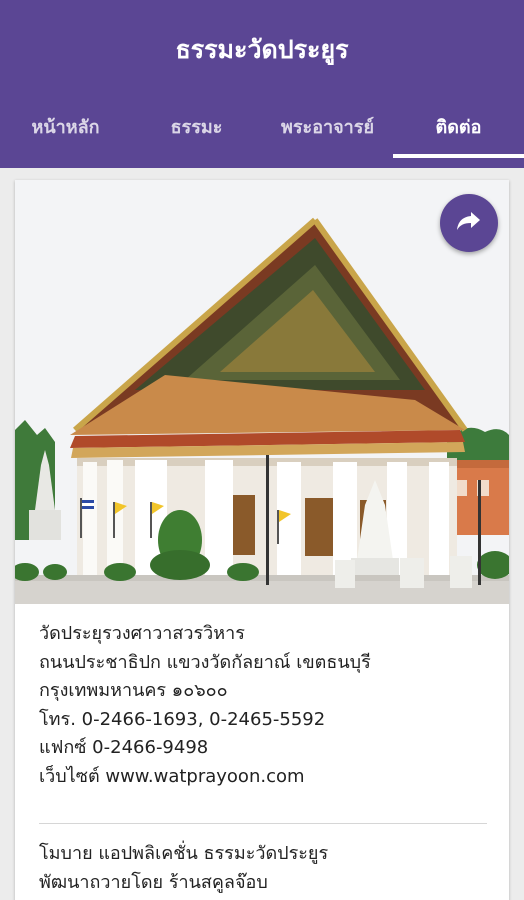 This screenshot has height=900, width=524. I want to click on tab-contact: ติดต่อ, so click(458, 129).